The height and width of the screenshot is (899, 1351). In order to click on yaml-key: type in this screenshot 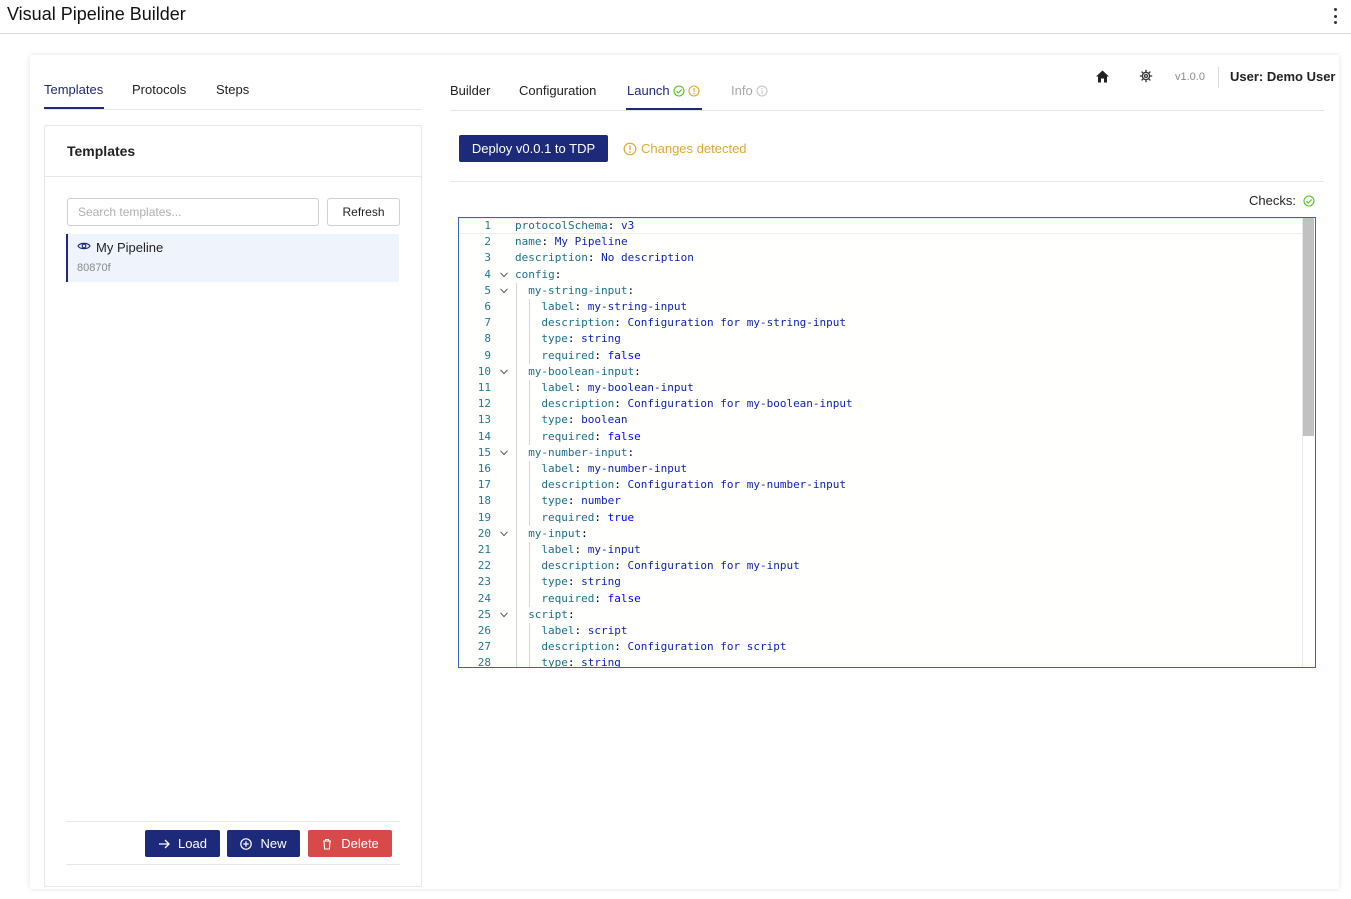, I will do `click(554, 662)`.